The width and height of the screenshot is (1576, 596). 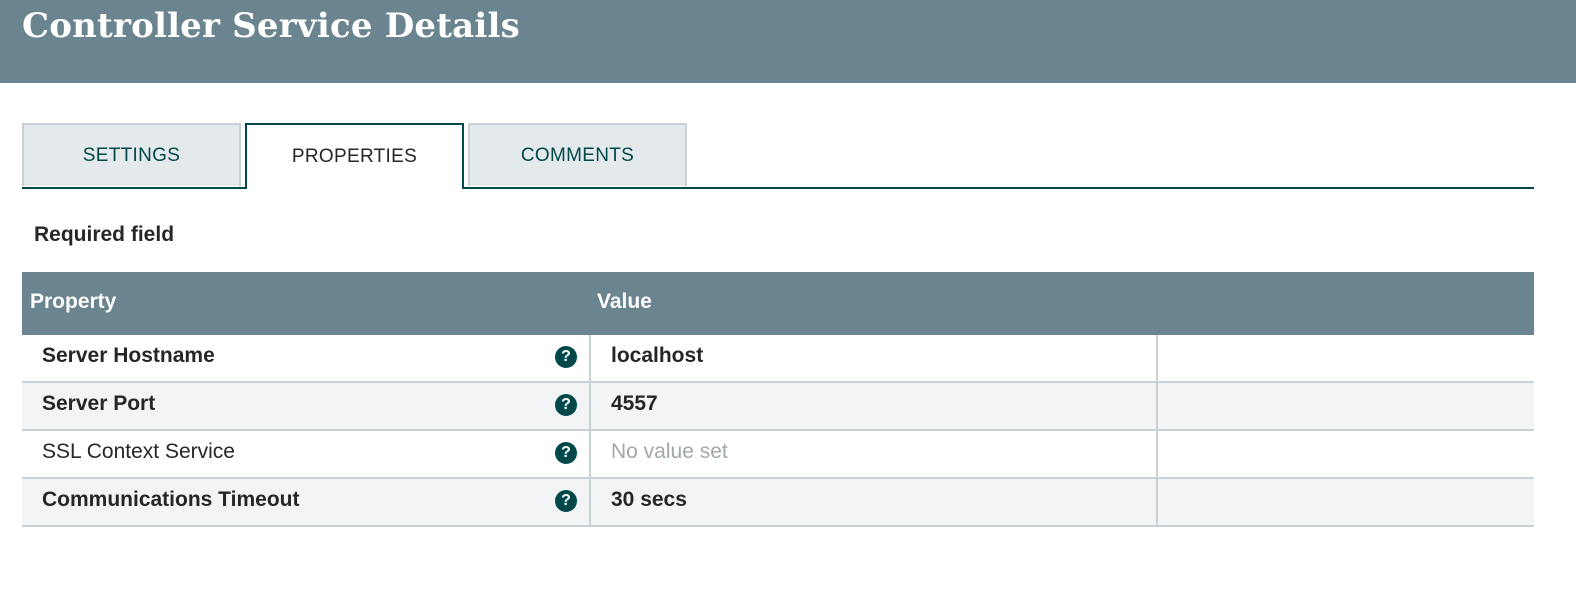 What do you see at coordinates (649, 500) in the screenshot?
I see `property-value: 30 secs` at bounding box center [649, 500].